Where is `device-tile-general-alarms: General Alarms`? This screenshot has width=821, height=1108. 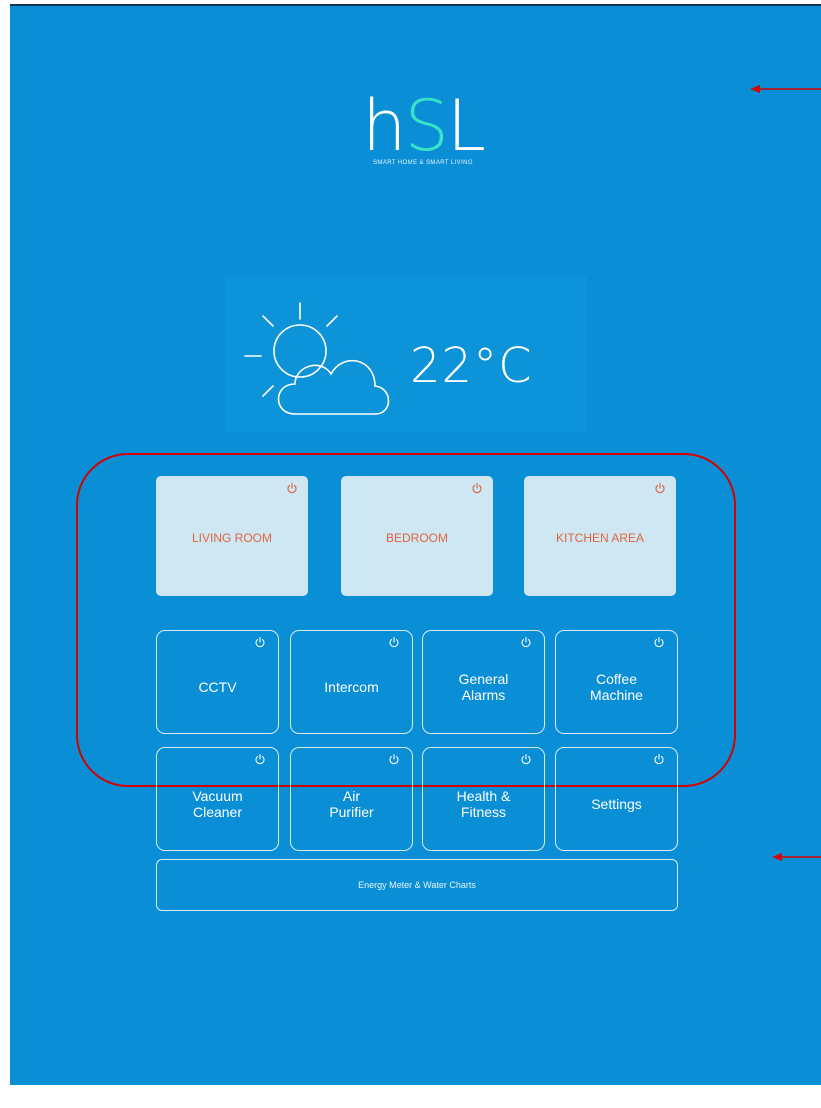
device-tile-general-alarms: General Alarms is located at coordinates (483, 682).